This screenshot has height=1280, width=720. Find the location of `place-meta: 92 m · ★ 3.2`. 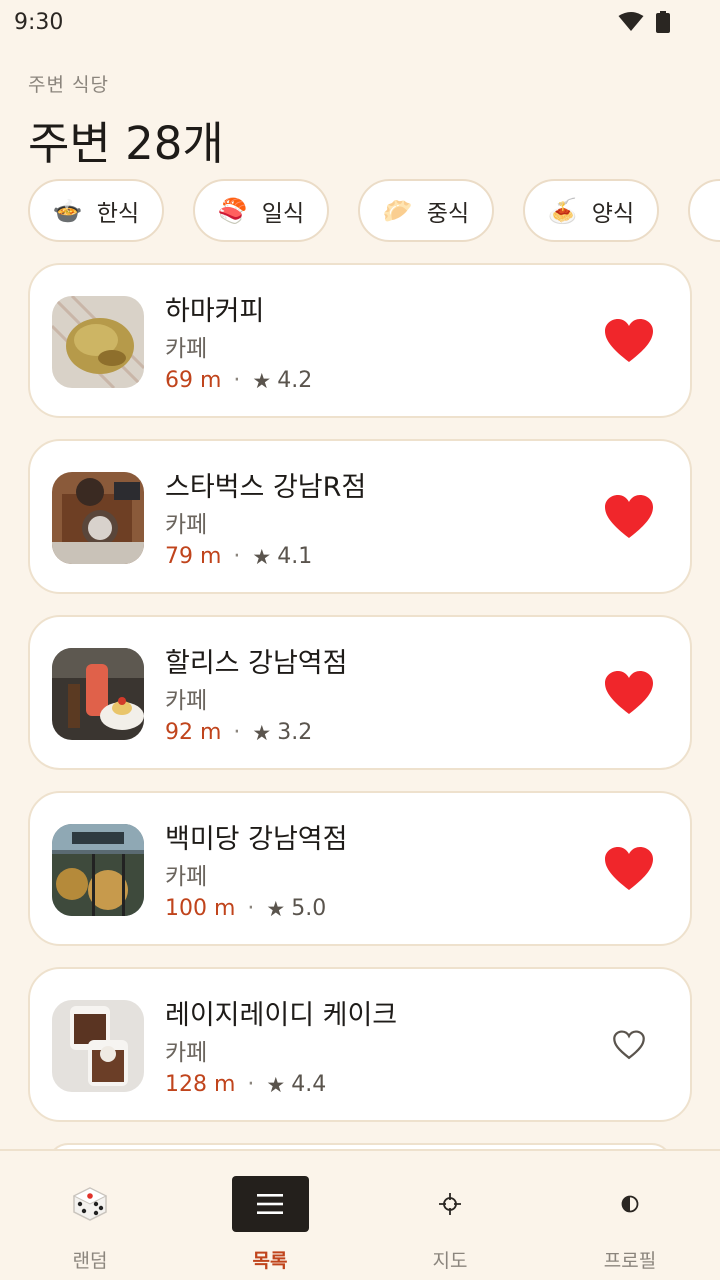

place-meta: 92 m · ★ 3.2 is located at coordinates (238, 732).